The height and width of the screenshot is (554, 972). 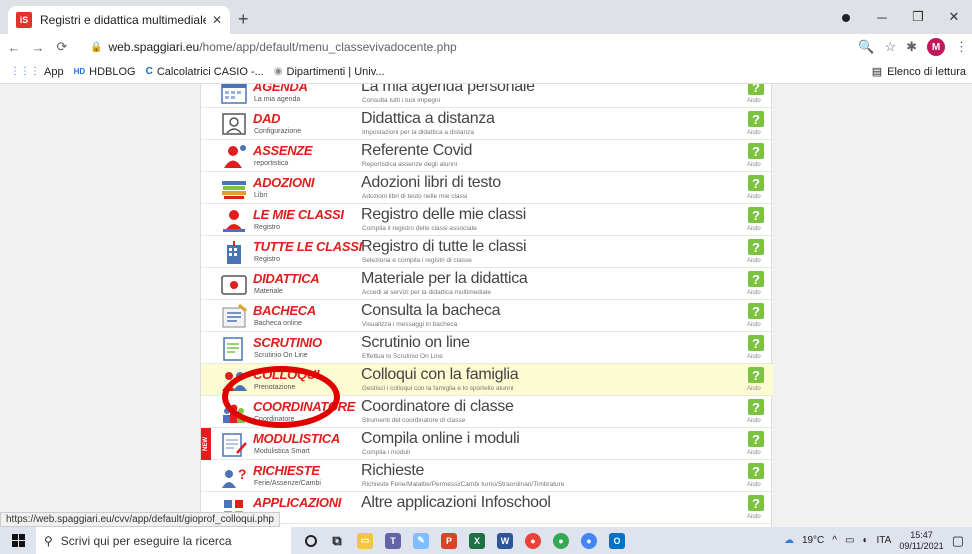 What do you see at coordinates (789, 540) in the screenshot?
I see `weather-icon: ☁` at bounding box center [789, 540].